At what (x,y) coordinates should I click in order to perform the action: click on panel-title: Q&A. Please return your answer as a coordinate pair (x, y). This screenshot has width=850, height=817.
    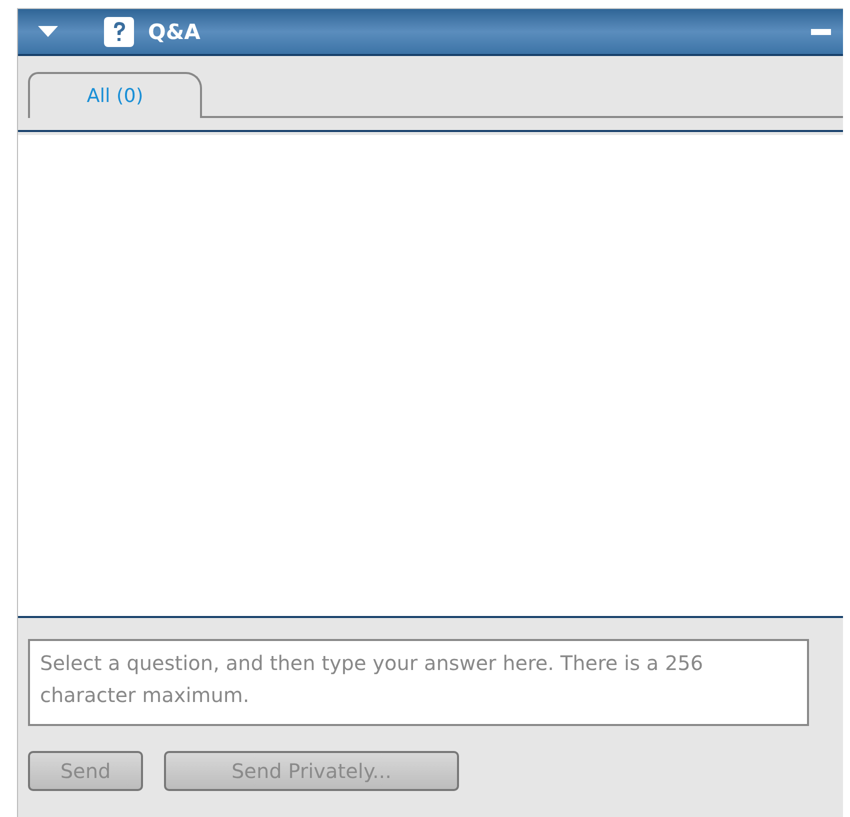
    Looking at the image, I should click on (174, 32).